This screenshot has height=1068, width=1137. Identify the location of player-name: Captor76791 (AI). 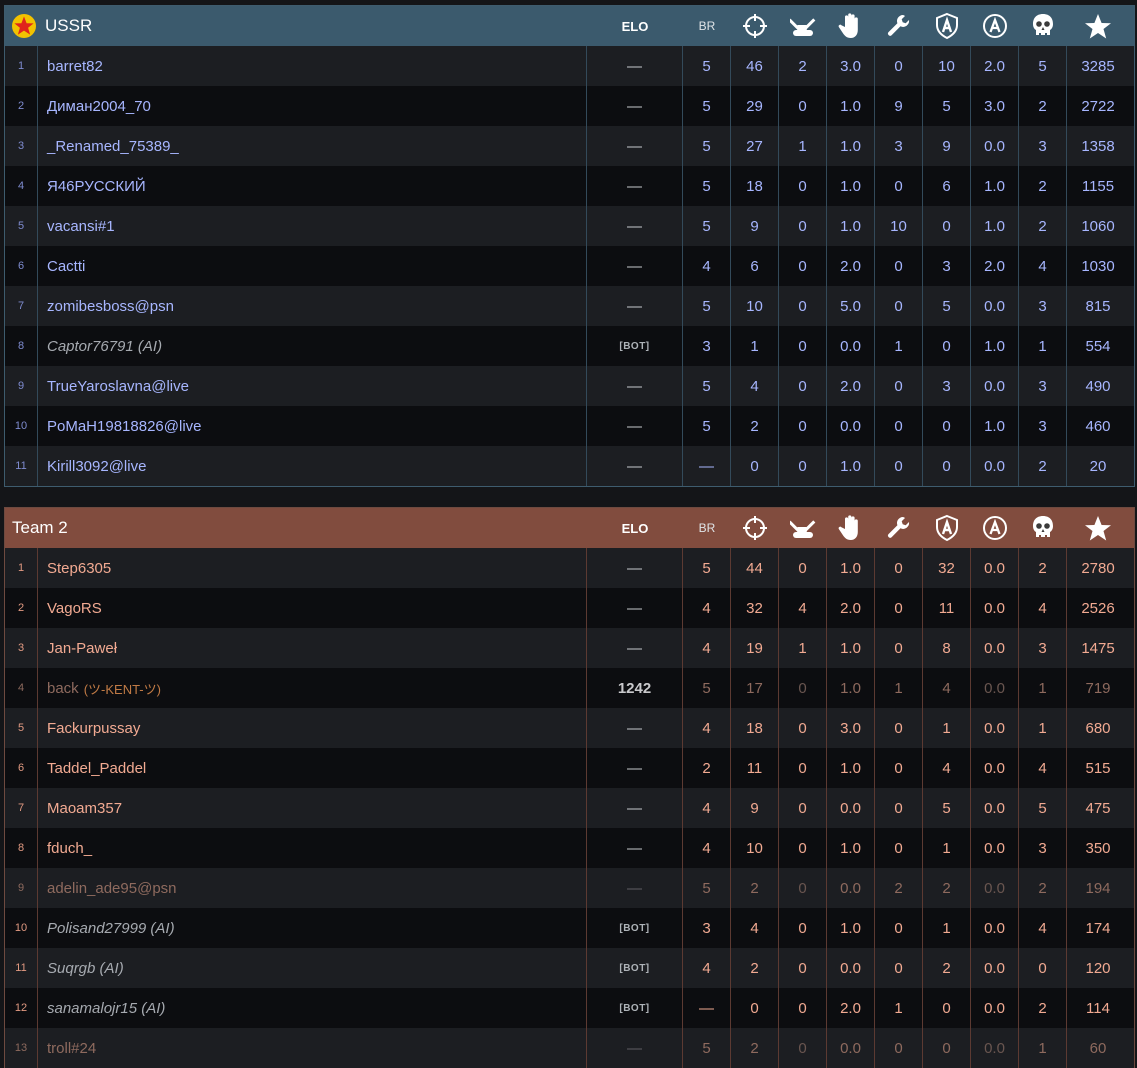
(312, 346).